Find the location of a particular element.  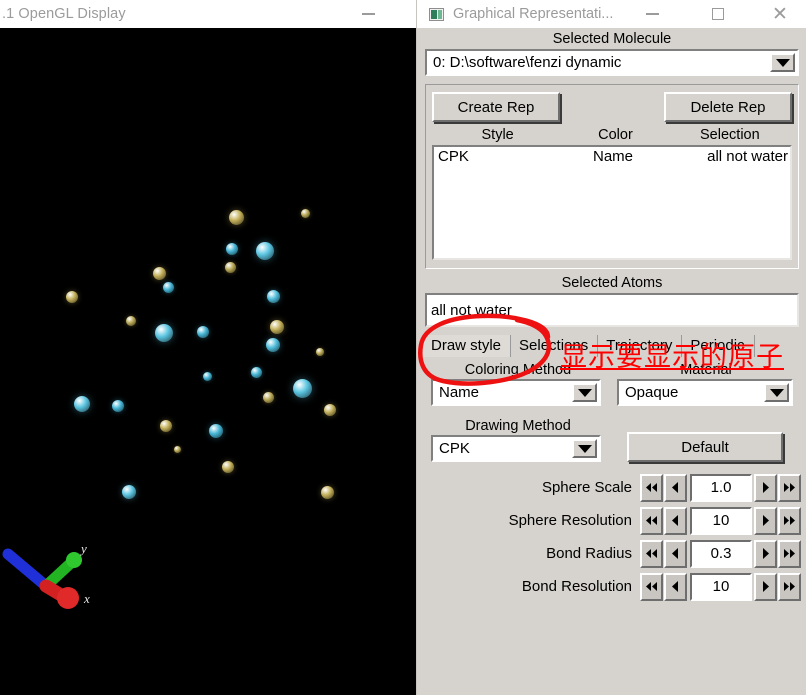

gr-maximize-button is located at coordinates (718, 14).